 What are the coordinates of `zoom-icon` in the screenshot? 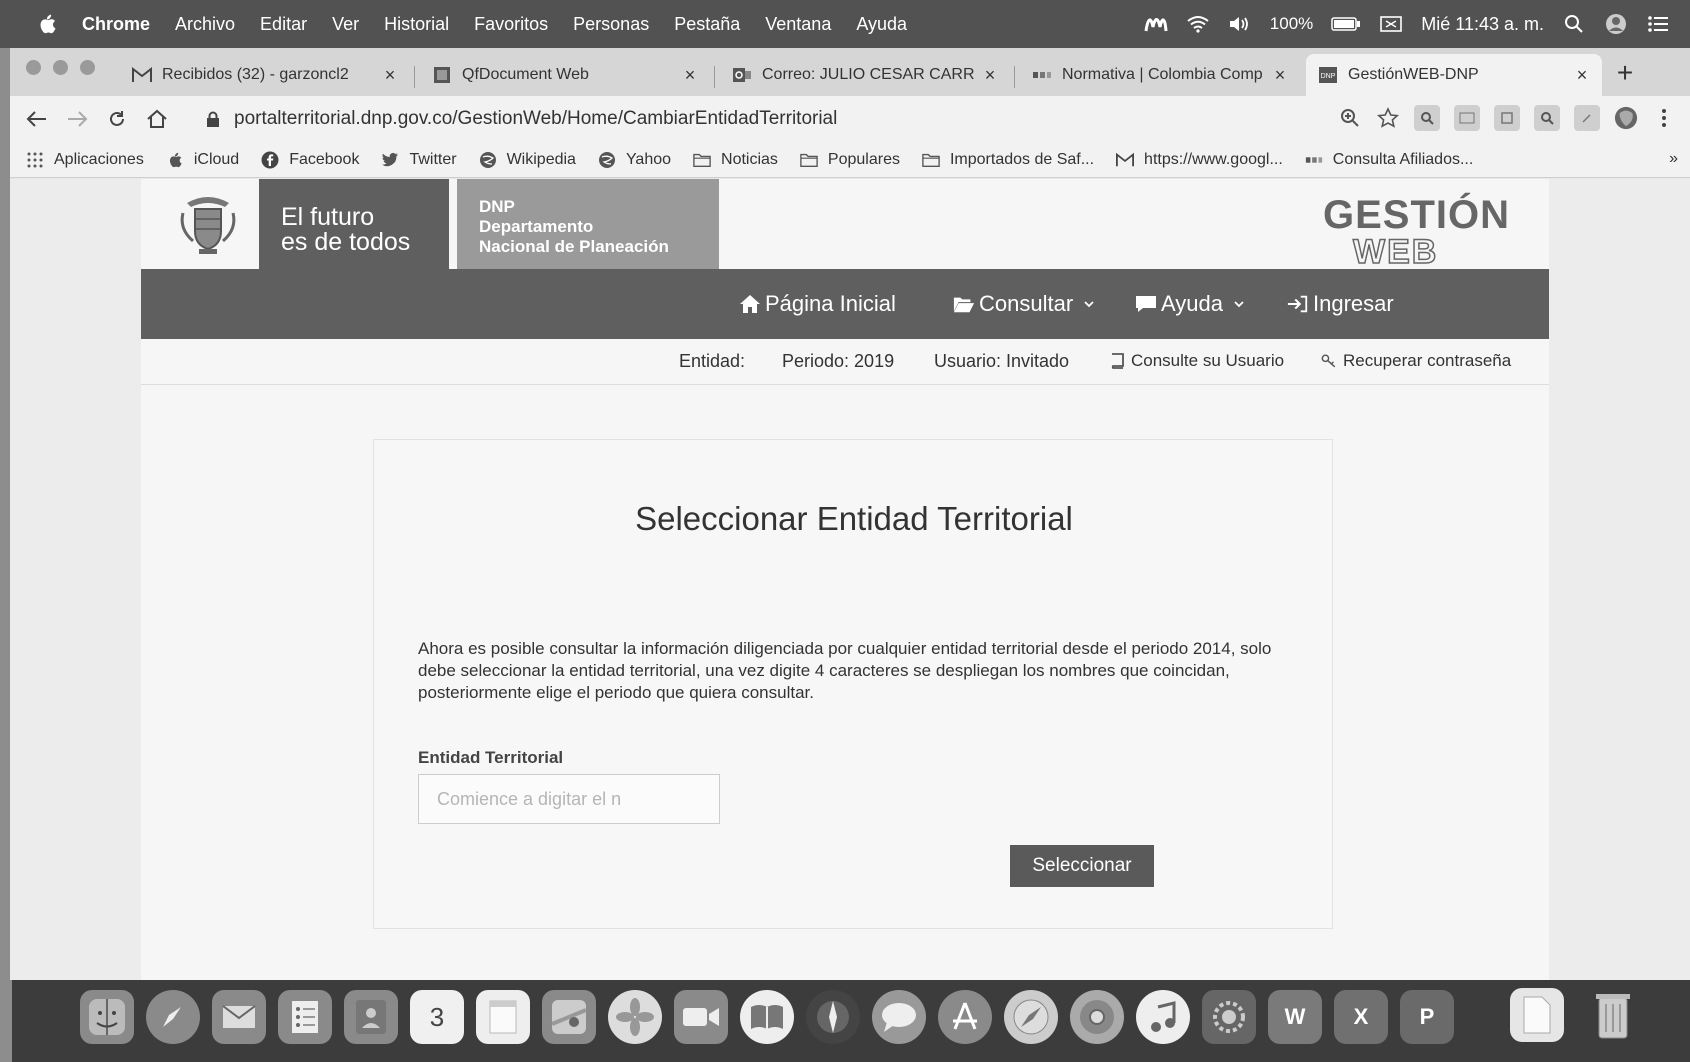 It's located at (1350, 118).